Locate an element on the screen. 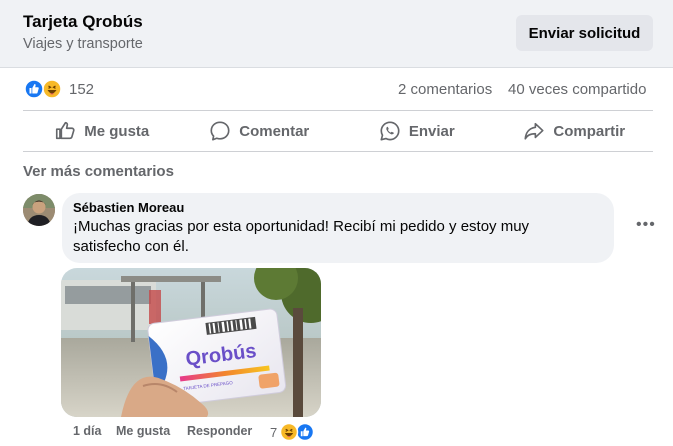 The width and height of the screenshot is (673, 446). comment-icon is located at coordinates (220, 131).